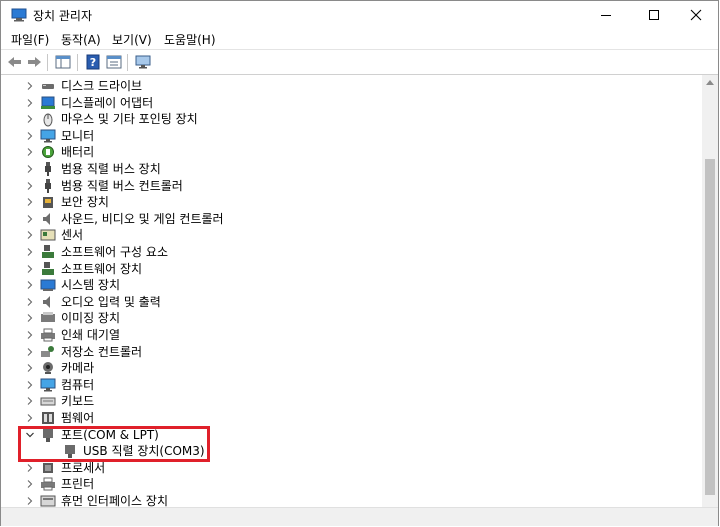  Describe the element at coordinates (48, 235) in the screenshot. I see `sensor-icon` at that location.